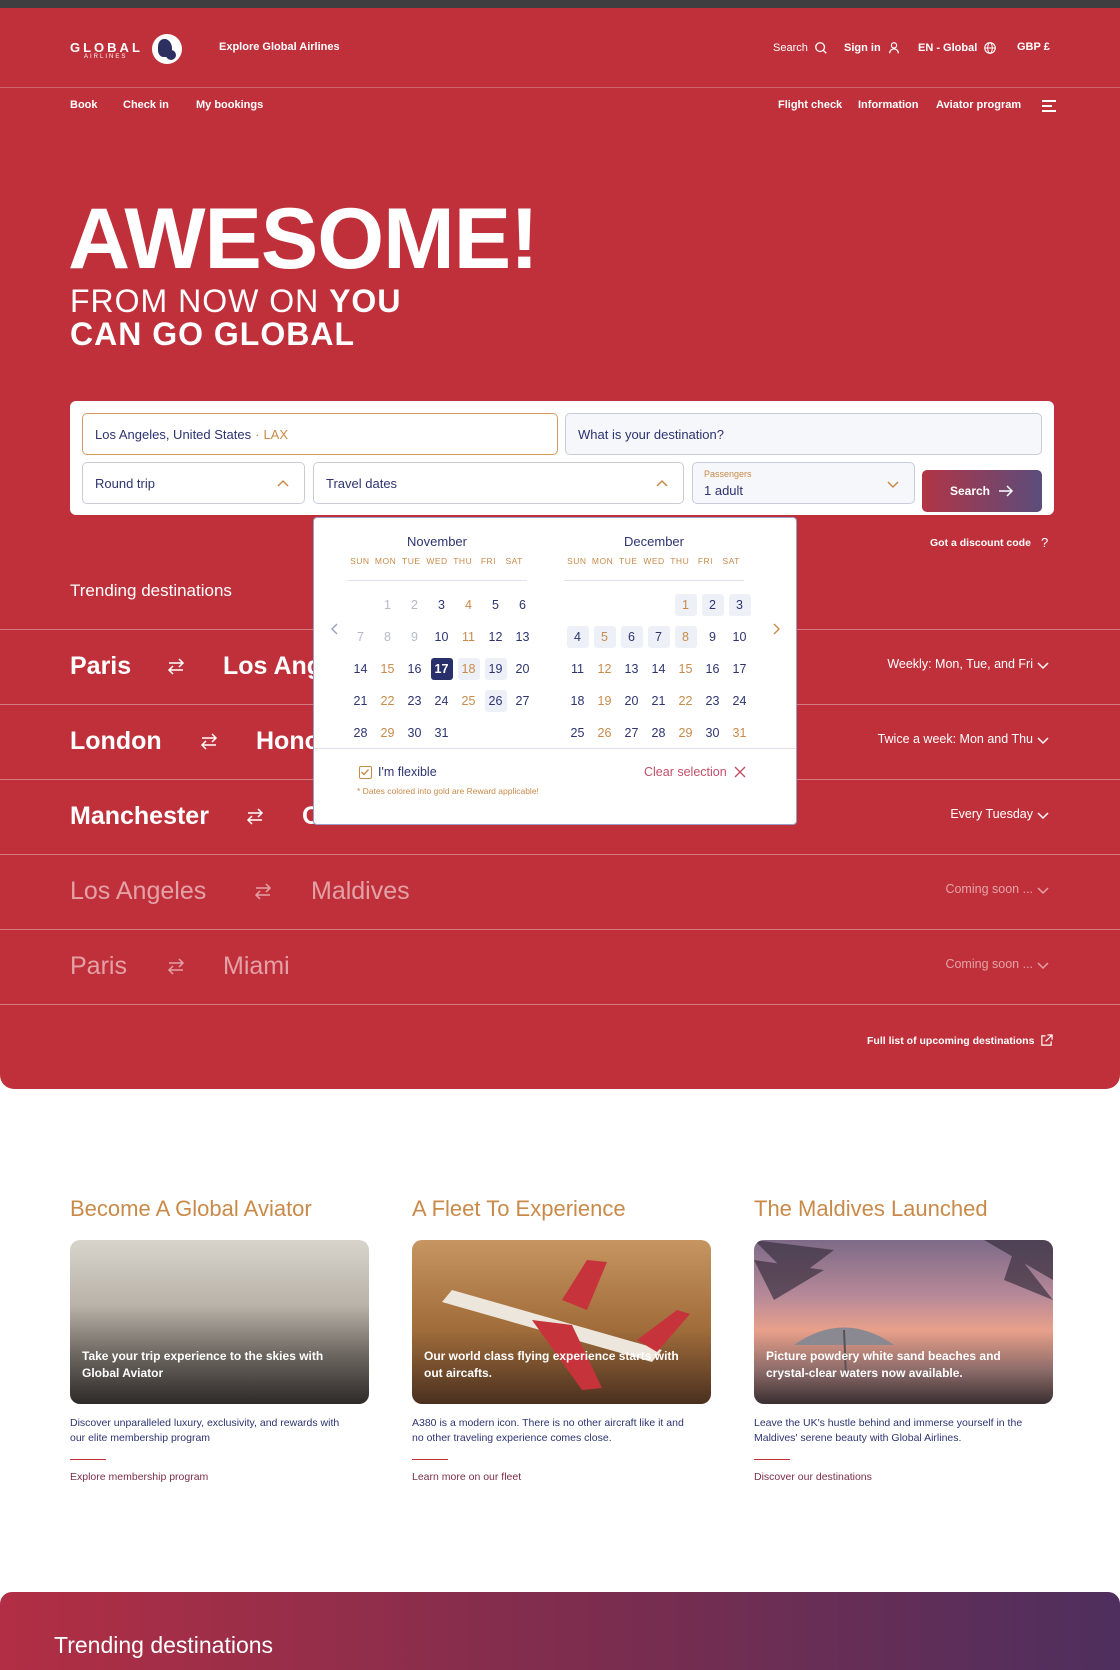 The image size is (1120, 1670). Describe the element at coordinates (813, 1477) in the screenshot. I see `card-link: Discover our destinations` at that location.